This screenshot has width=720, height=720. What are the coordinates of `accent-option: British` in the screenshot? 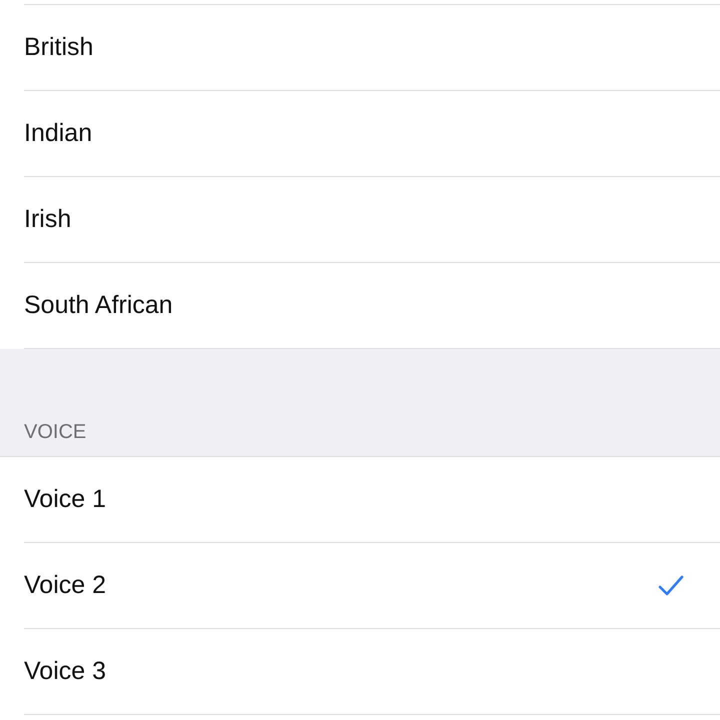 It's located at (372, 48).